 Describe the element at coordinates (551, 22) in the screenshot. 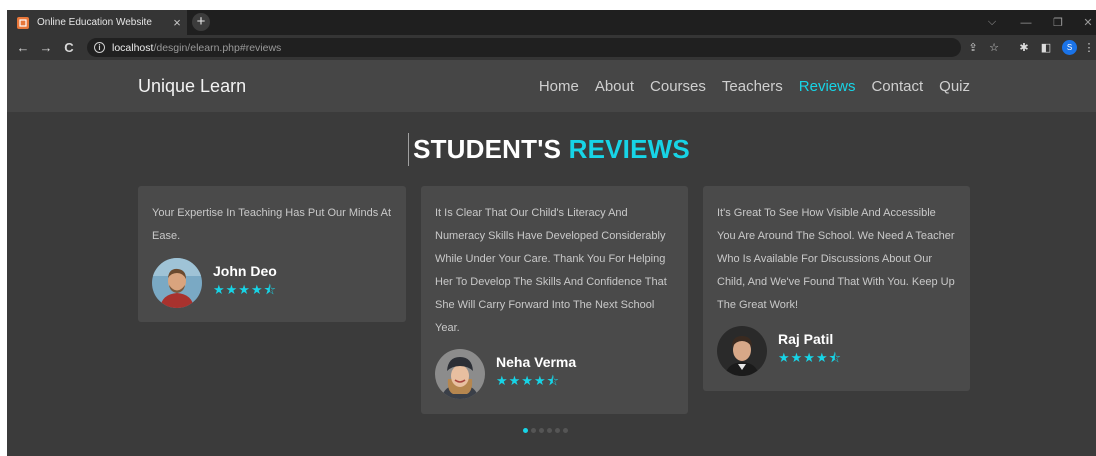

I see `tab-strip: Online Education Website × + ⌵ — ❐ ✕` at that location.